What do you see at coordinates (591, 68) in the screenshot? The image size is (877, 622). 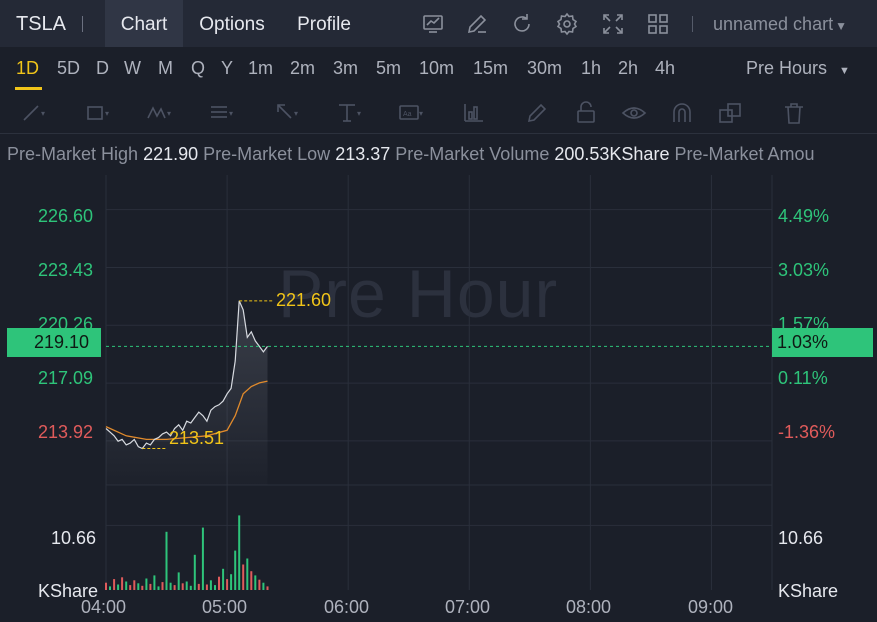 I see `timeframe-1h: 1h` at bounding box center [591, 68].